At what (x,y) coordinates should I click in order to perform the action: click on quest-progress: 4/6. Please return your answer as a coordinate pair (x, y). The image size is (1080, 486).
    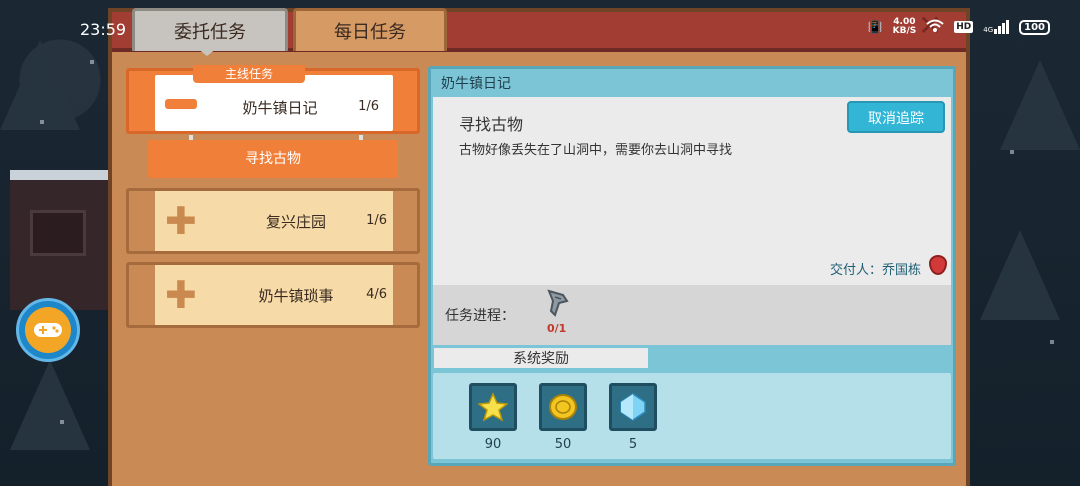
    Looking at the image, I should click on (376, 294).